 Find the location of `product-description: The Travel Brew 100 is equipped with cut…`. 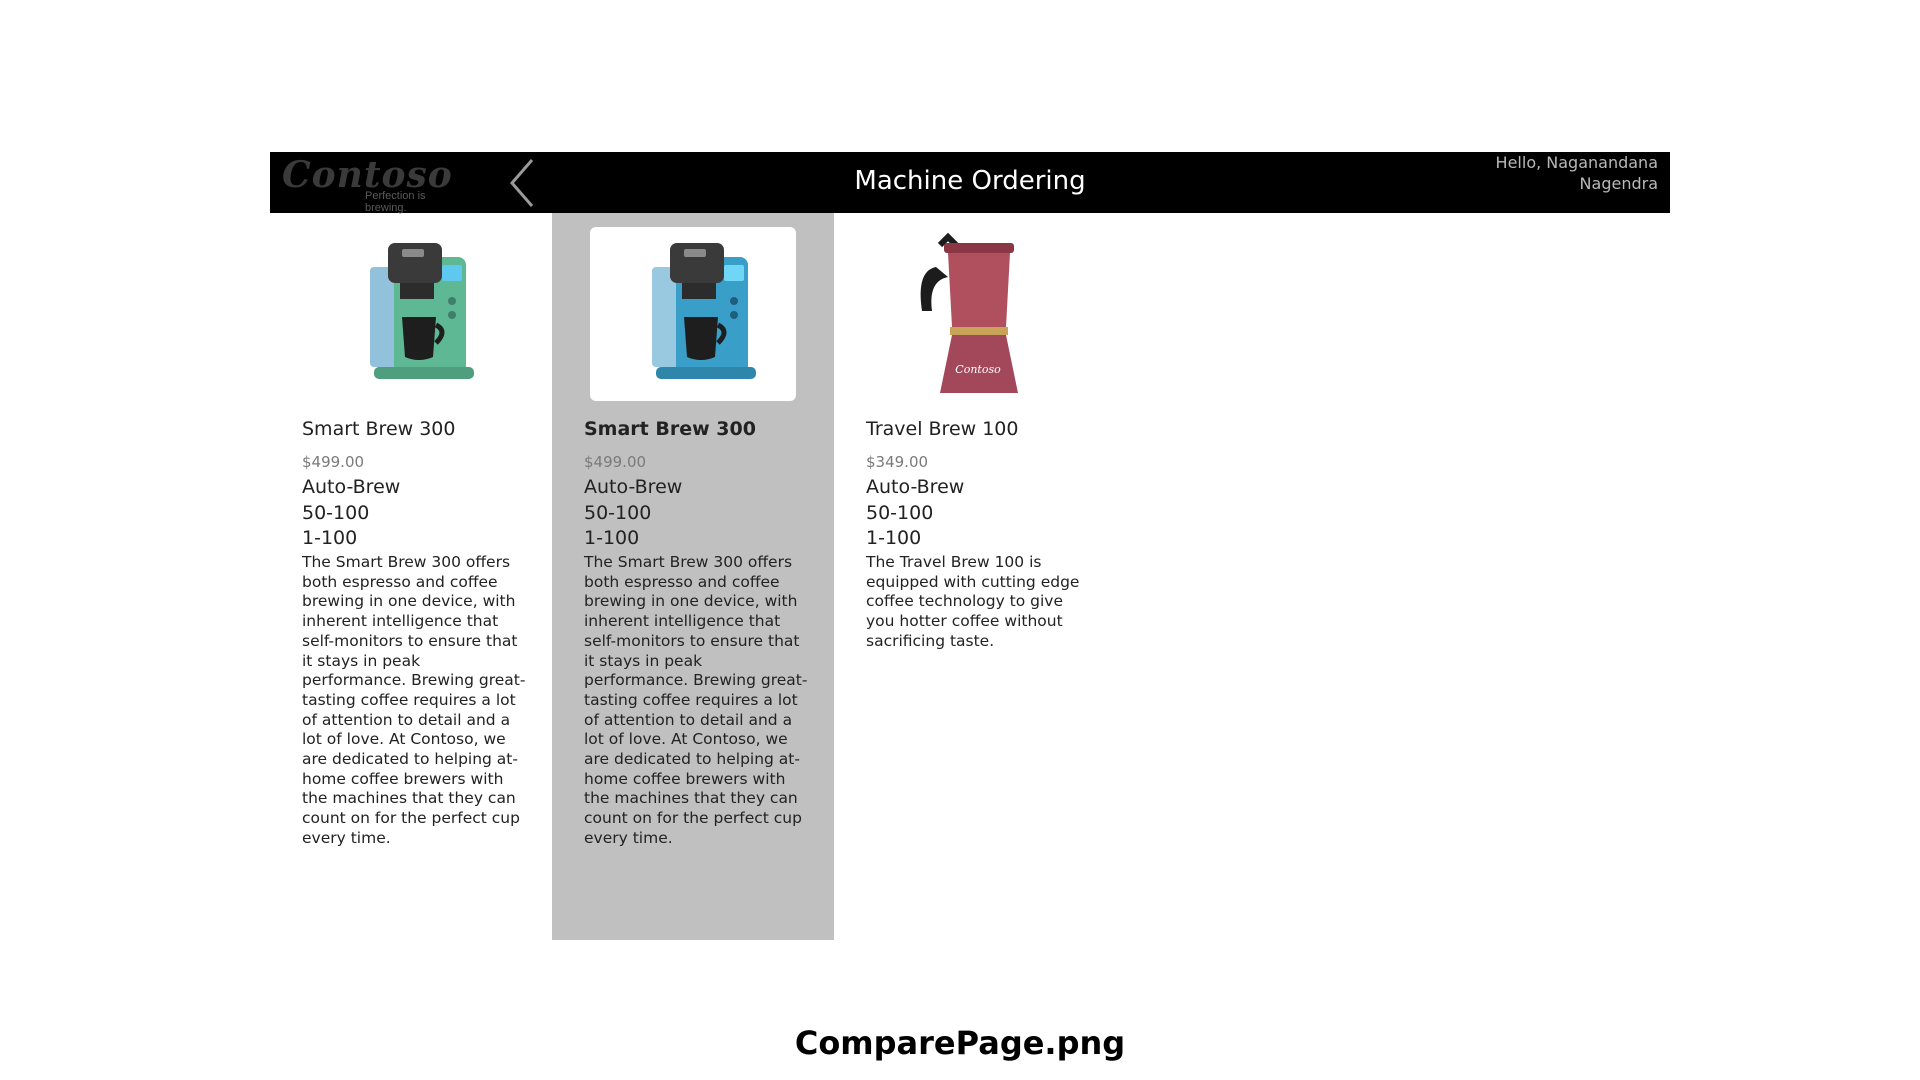

product-description: The Travel Brew 100 is equipped with cut… is located at coordinates (973, 601).